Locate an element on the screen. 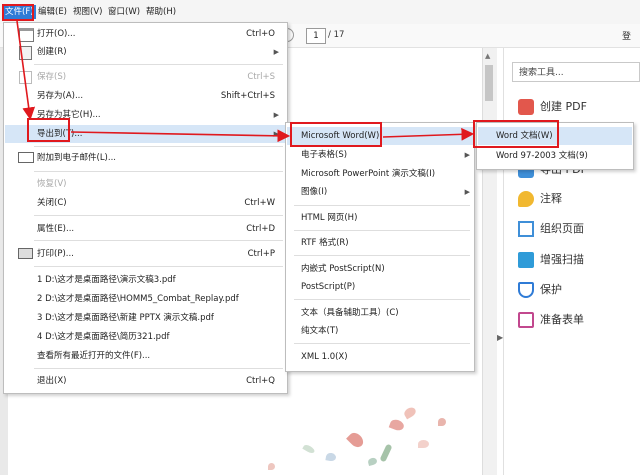 This screenshot has width=640, height=475. arrow-word-to-docx is located at coordinates (428, 134).